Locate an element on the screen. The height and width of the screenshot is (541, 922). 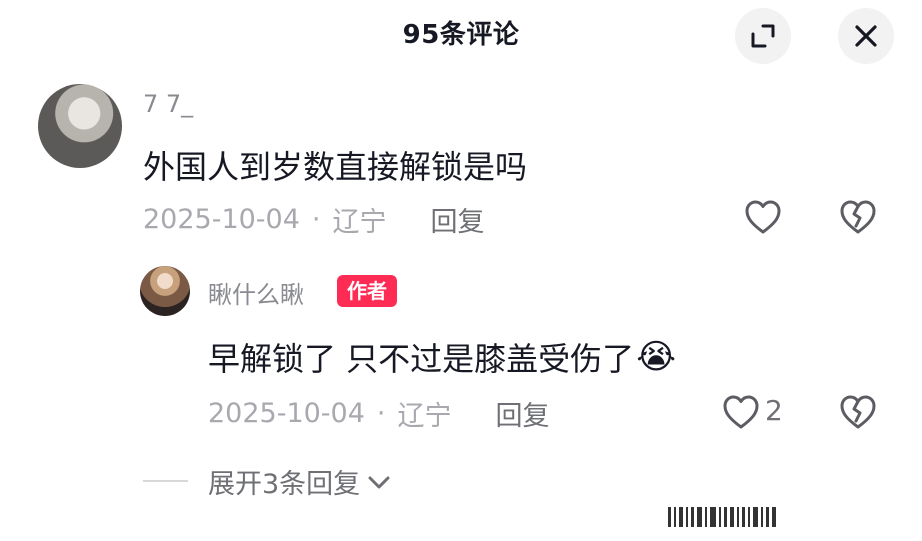
reply-text-row: 早解锁了 只不过是膝盖受伤了 😭 is located at coordinates (442, 357).